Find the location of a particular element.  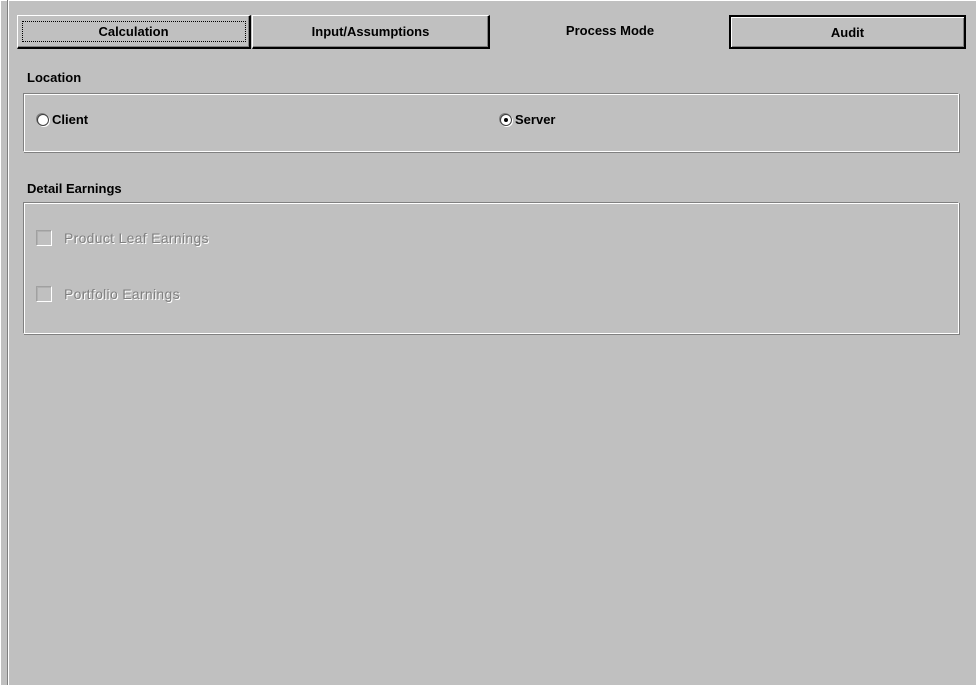

checkbox-portfolio-earnings: Portfolio Earnings is located at coordinates (108, 294).